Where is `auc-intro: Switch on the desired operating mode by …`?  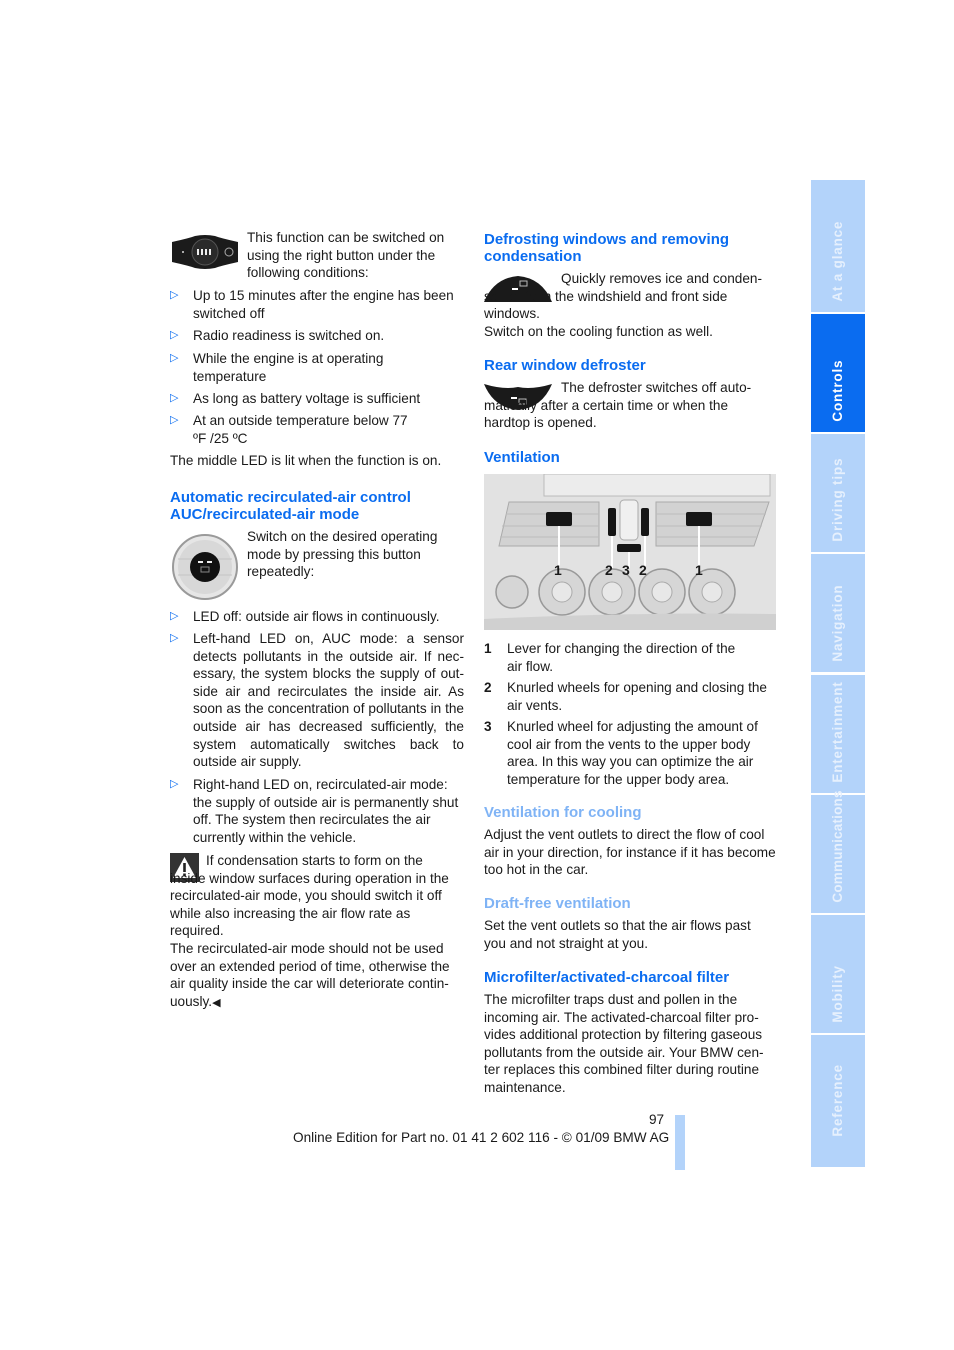
auc-intro: Switch on the desired operating mode by … is located at coordinates (342, 554).